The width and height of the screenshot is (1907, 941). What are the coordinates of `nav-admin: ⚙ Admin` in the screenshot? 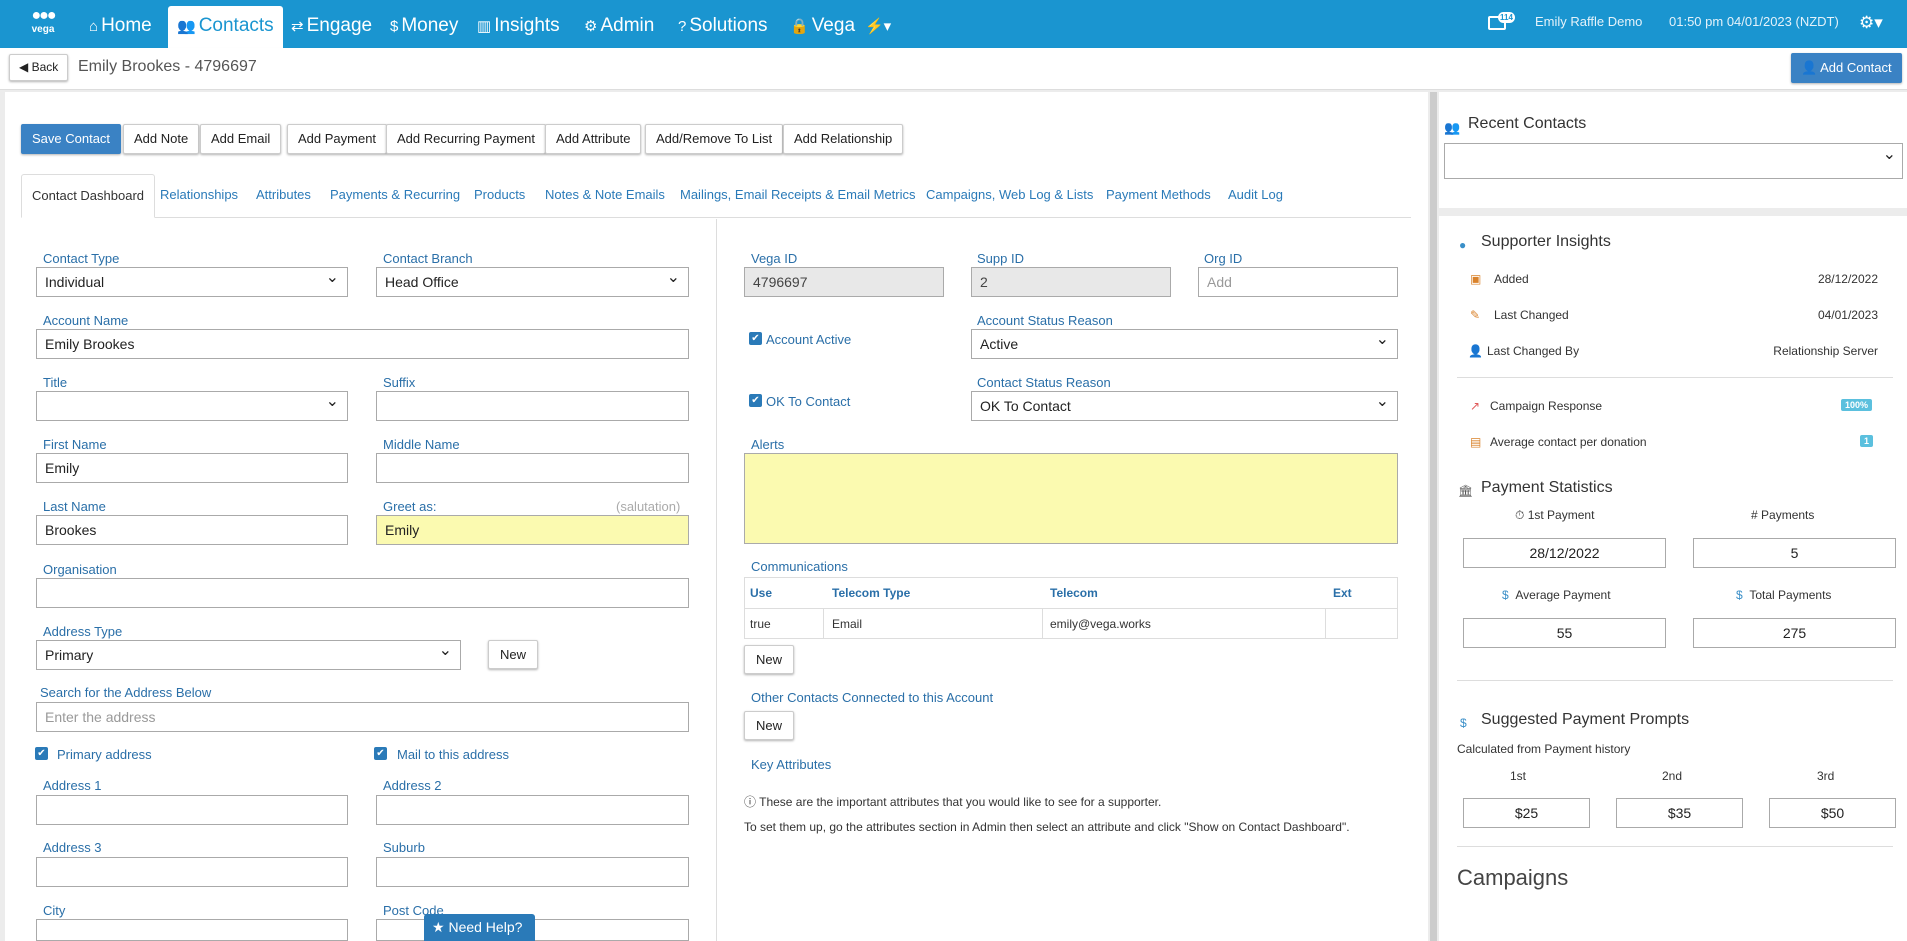 It's located at (619, 27).